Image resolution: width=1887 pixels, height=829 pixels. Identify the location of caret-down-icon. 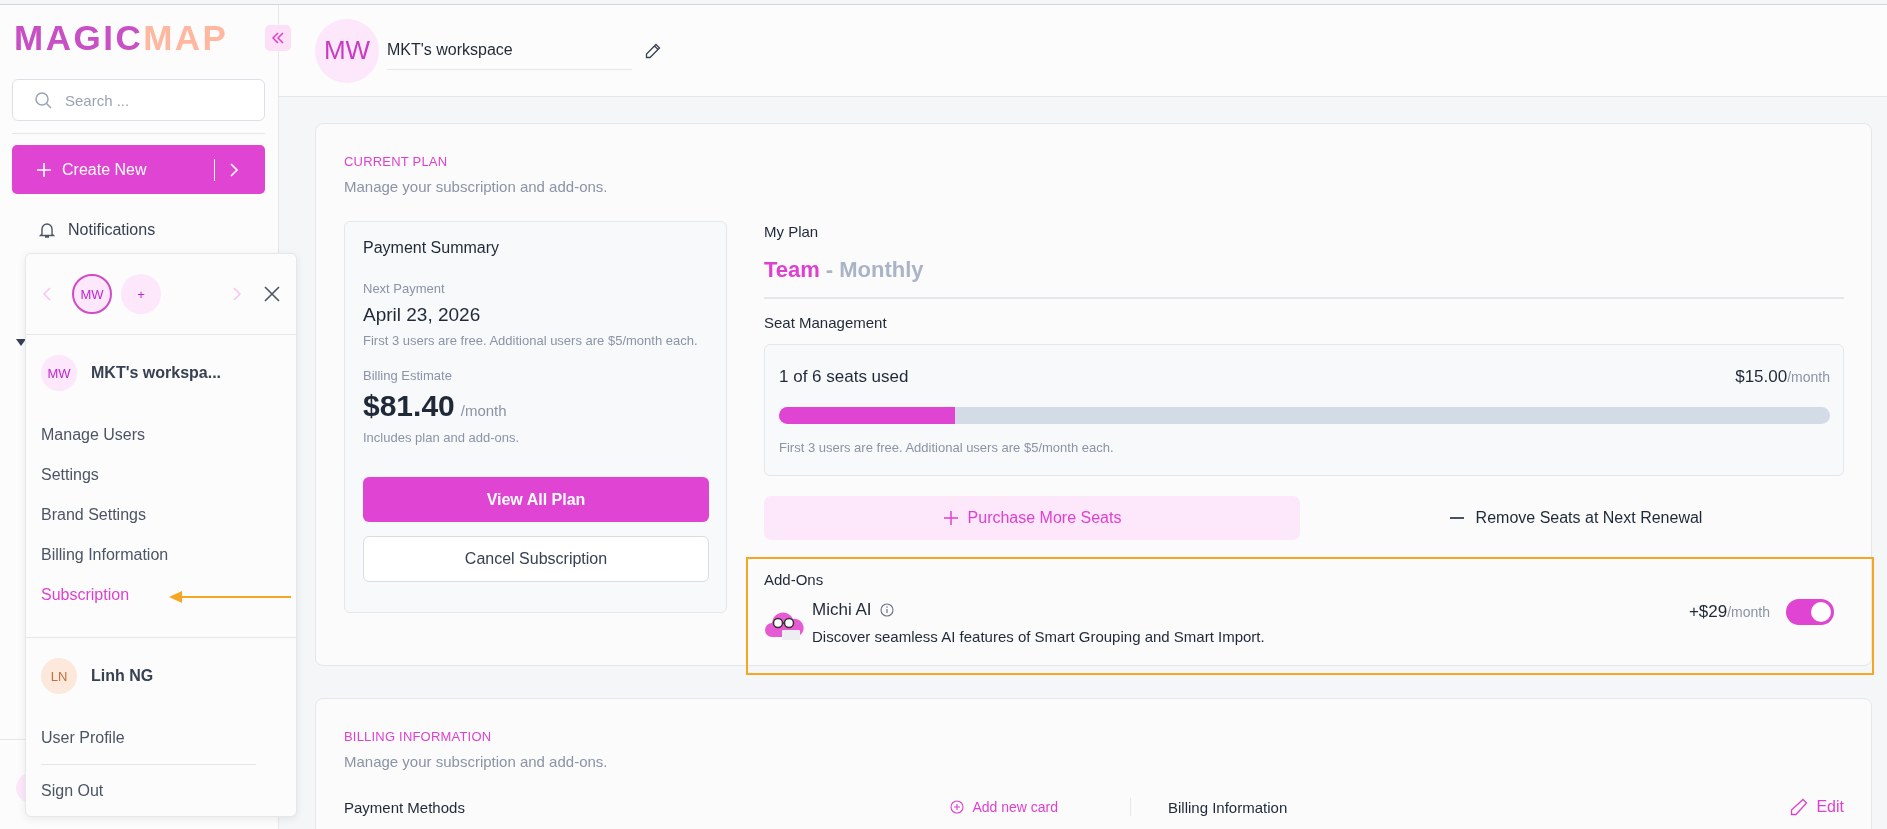
(21, 342).